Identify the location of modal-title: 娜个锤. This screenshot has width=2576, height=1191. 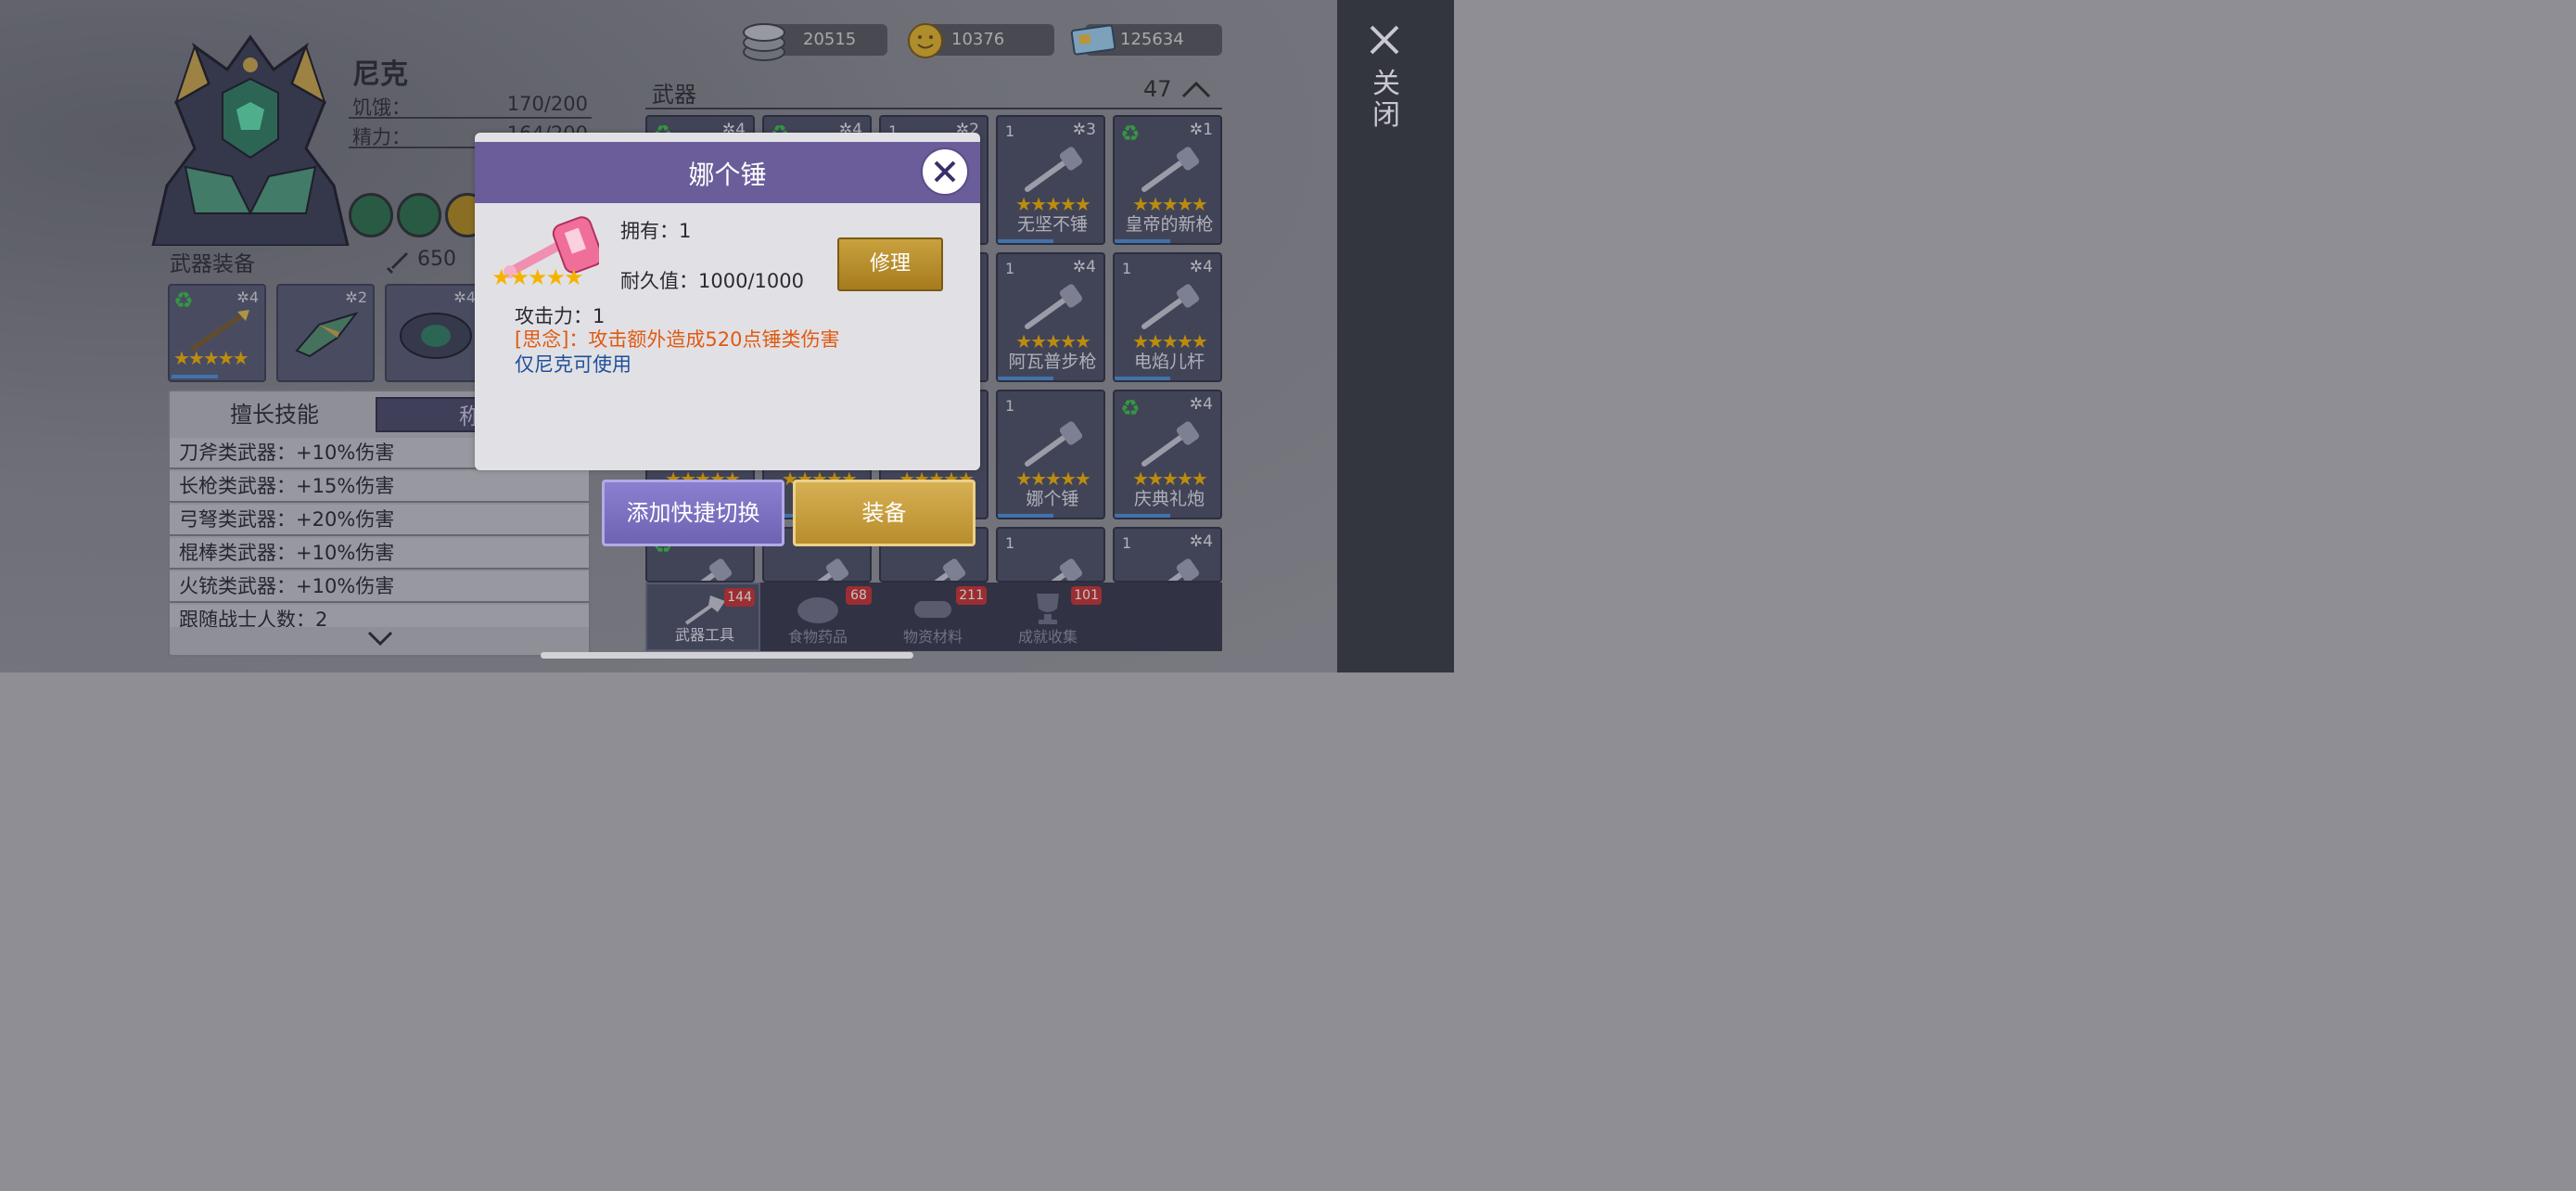
(727, 175).